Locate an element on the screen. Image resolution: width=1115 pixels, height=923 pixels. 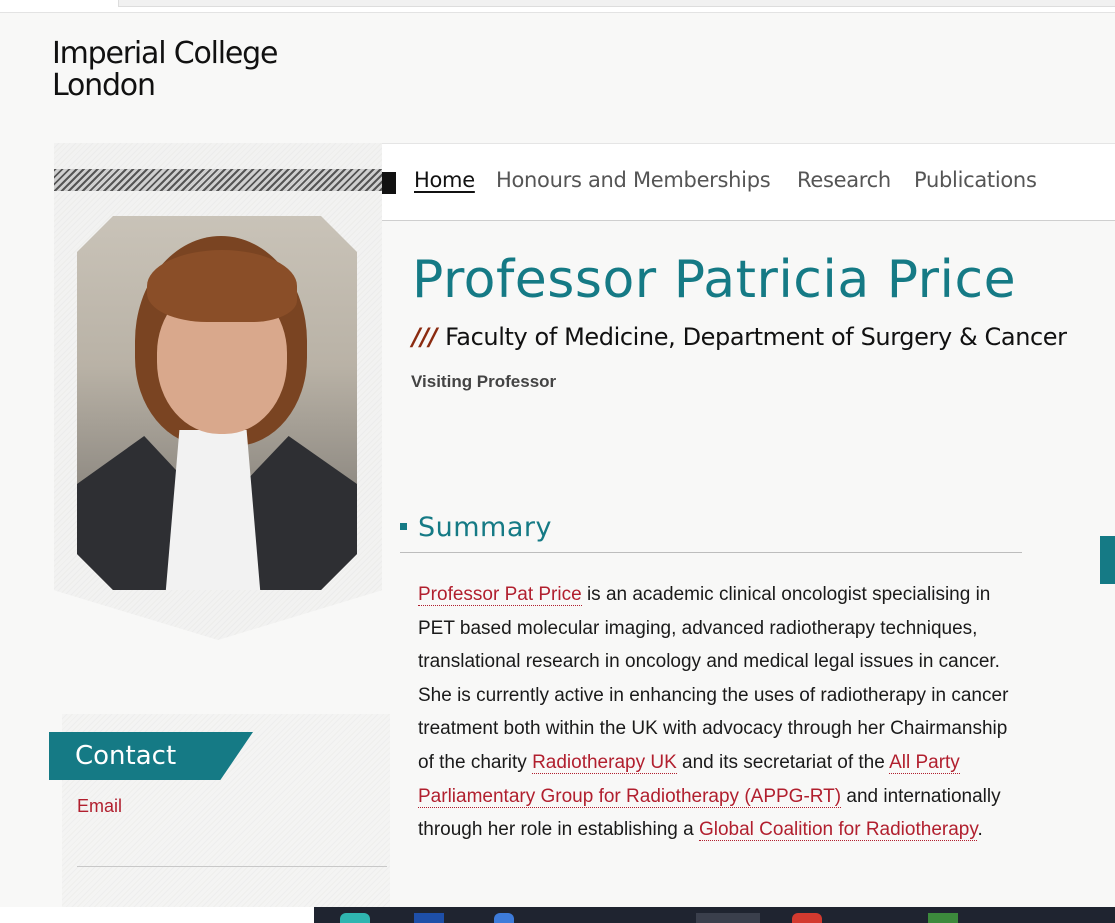
photo-jacket-right is located at coordinates (300, 513).